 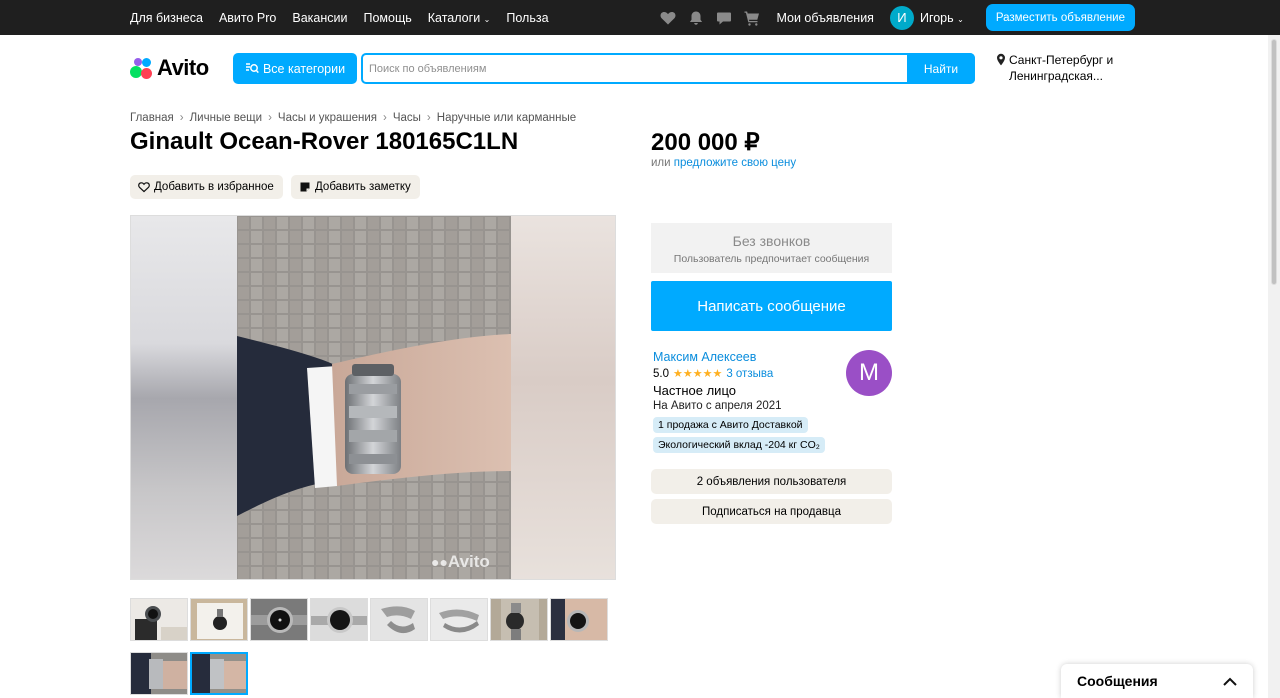 I want to click on watermark-text: Avito, so click(x=468, y=561).